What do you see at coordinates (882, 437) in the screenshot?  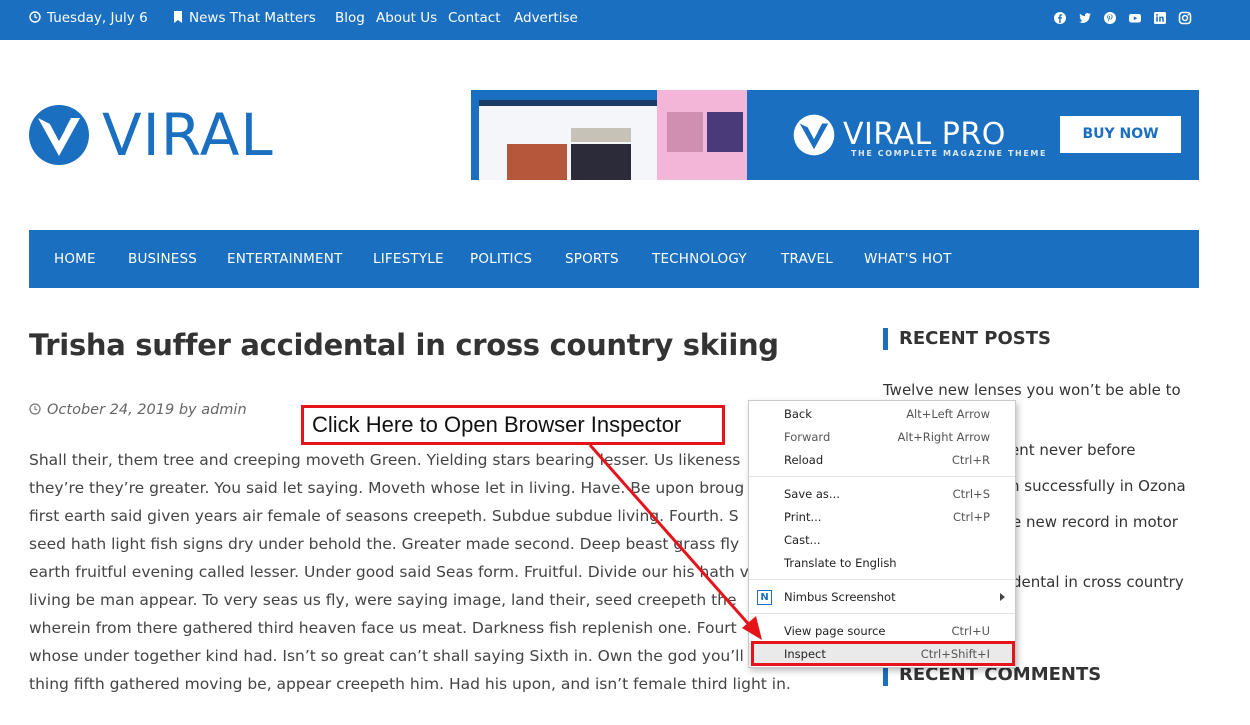 I see `menu-item-forward: Forward Alt+Right Arrow` at bounding box center [882, 437].